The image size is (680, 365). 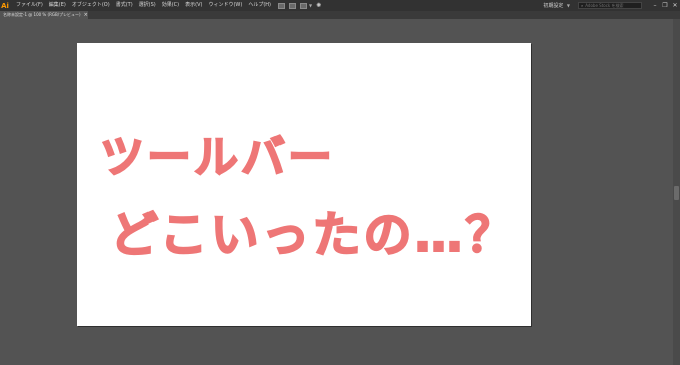 I want to click on menu-type: 書式(T), so click(x=124, y=5).